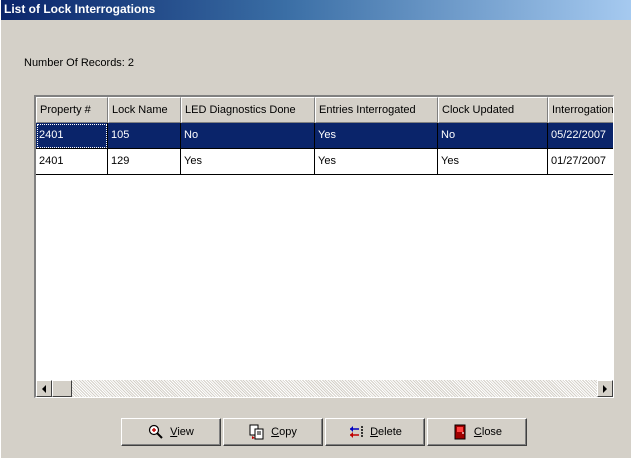  I want to click on scroll-left-button, so click(44, 388).